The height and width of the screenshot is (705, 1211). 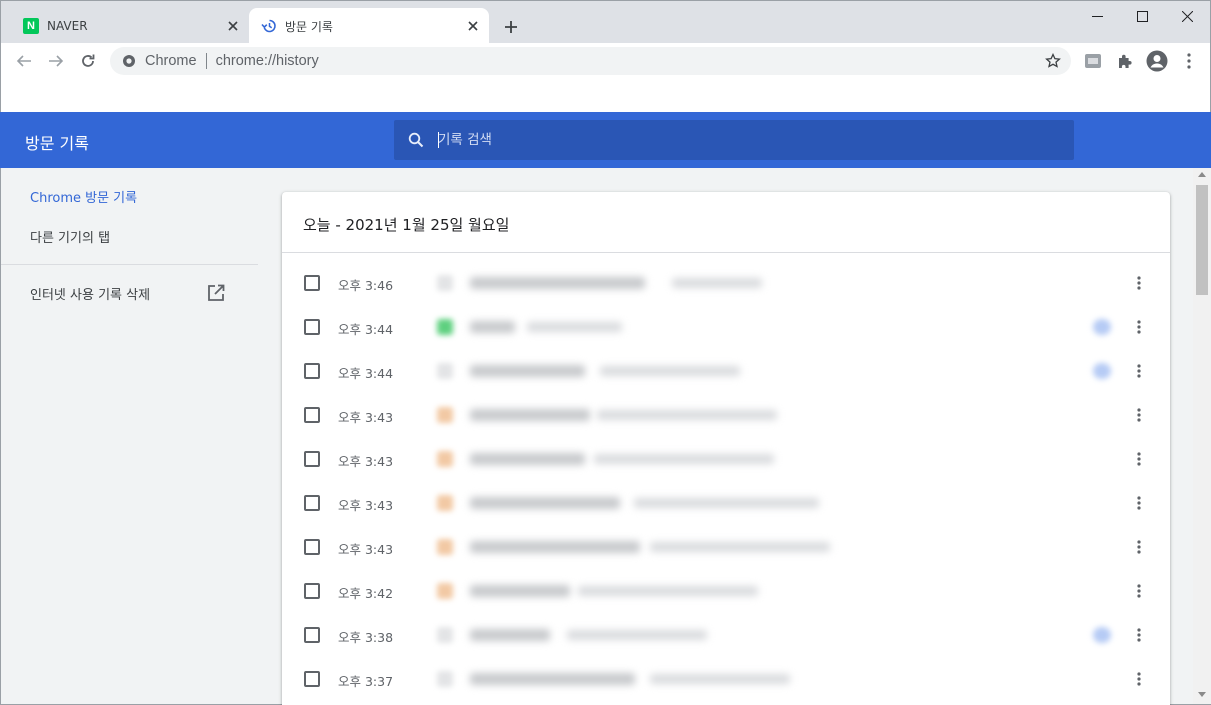 What do you see at coordinates (1202, 694) in the screenshot?
I see `scroll-down-arrow-icon` at bounding box center [1202, 694].